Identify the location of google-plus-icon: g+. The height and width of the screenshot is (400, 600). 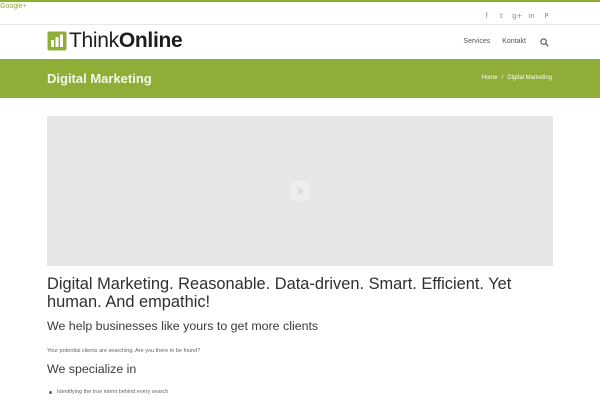
(517, 16).